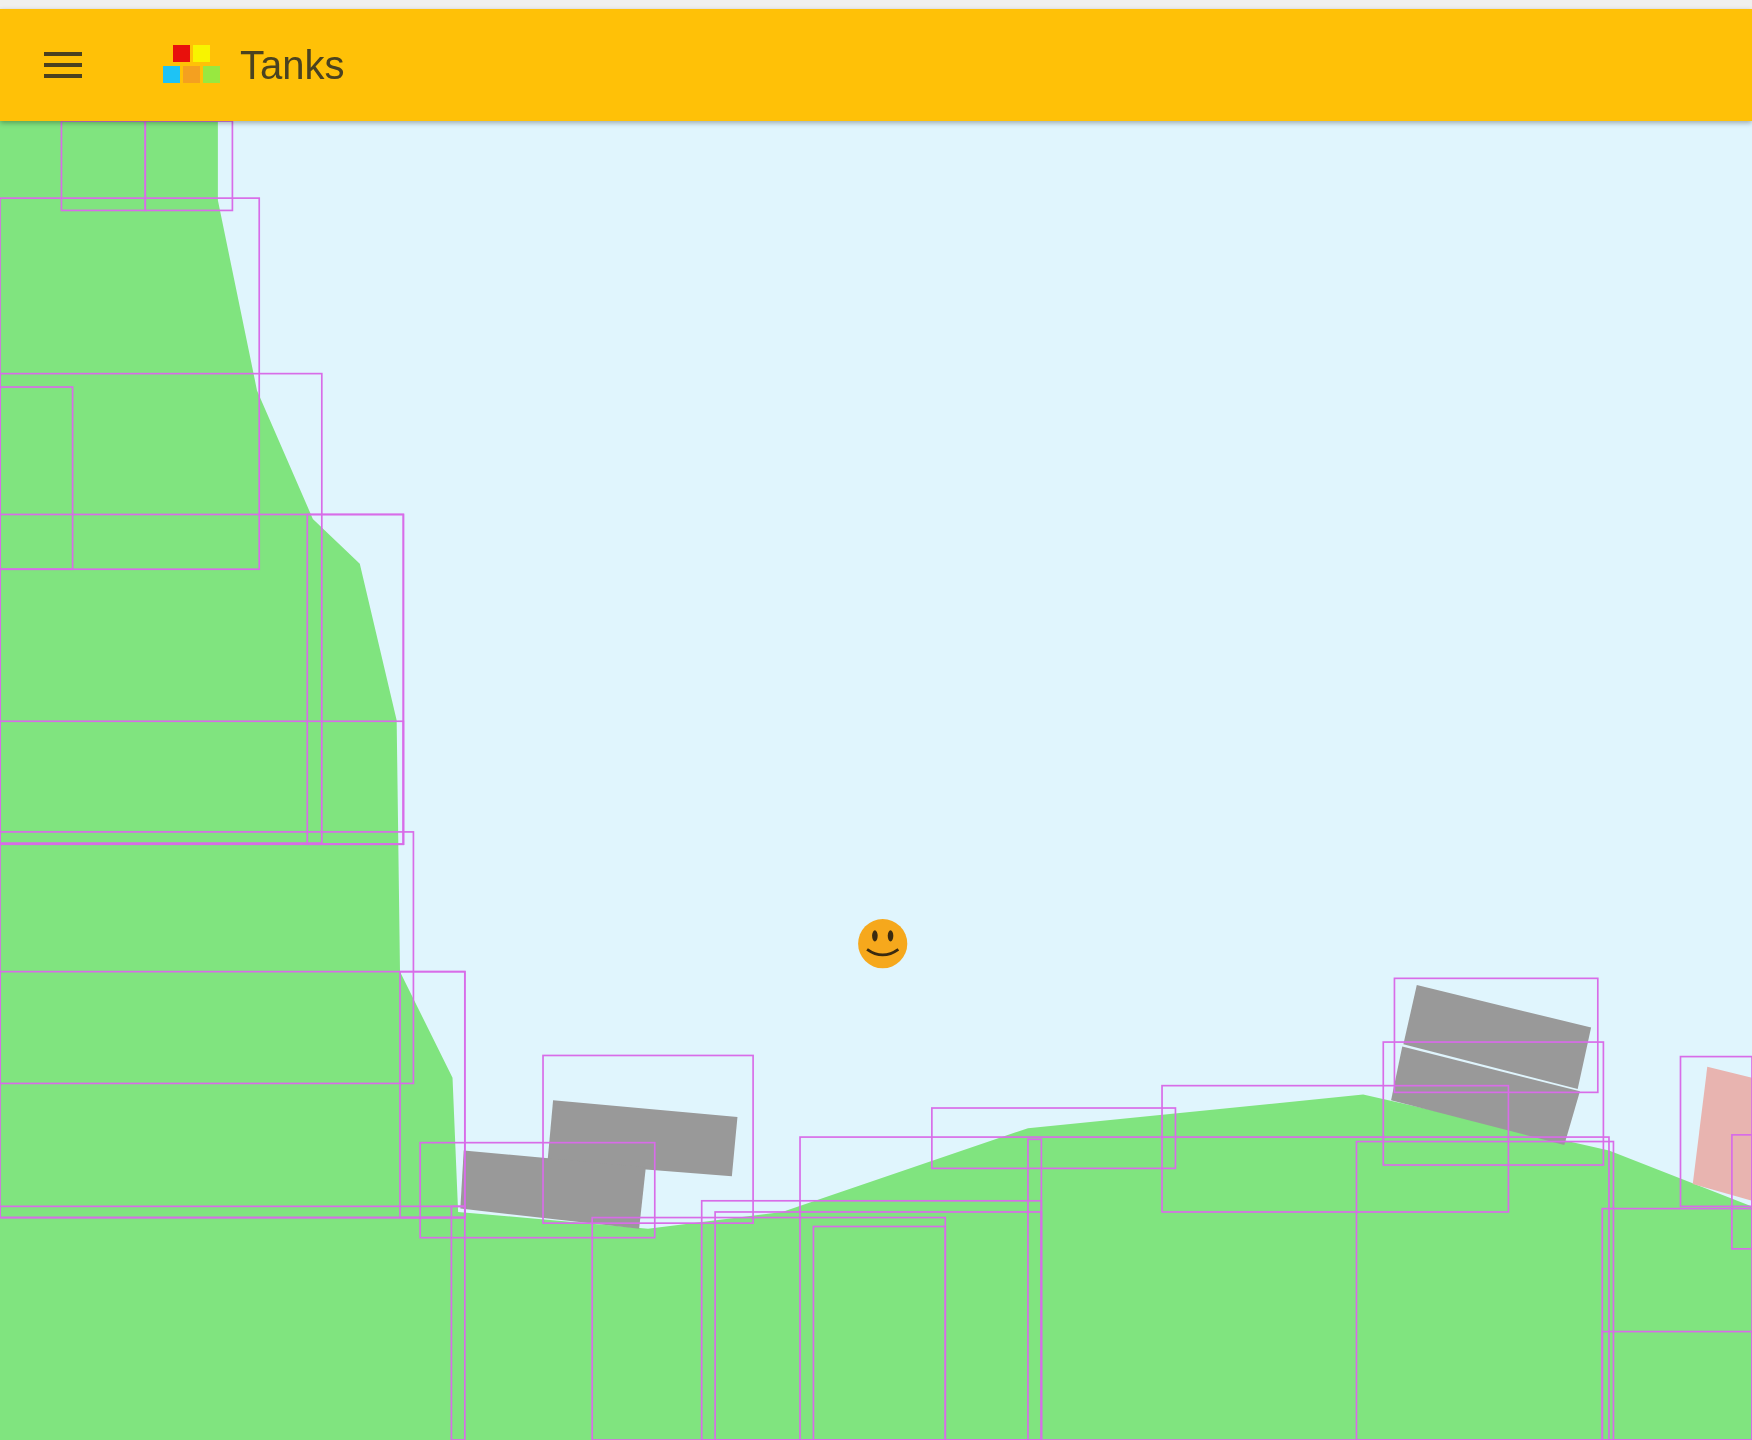 This screenshot has width=1752, height=1440. I want to click on app-title: Tanks, so click(292, 65).